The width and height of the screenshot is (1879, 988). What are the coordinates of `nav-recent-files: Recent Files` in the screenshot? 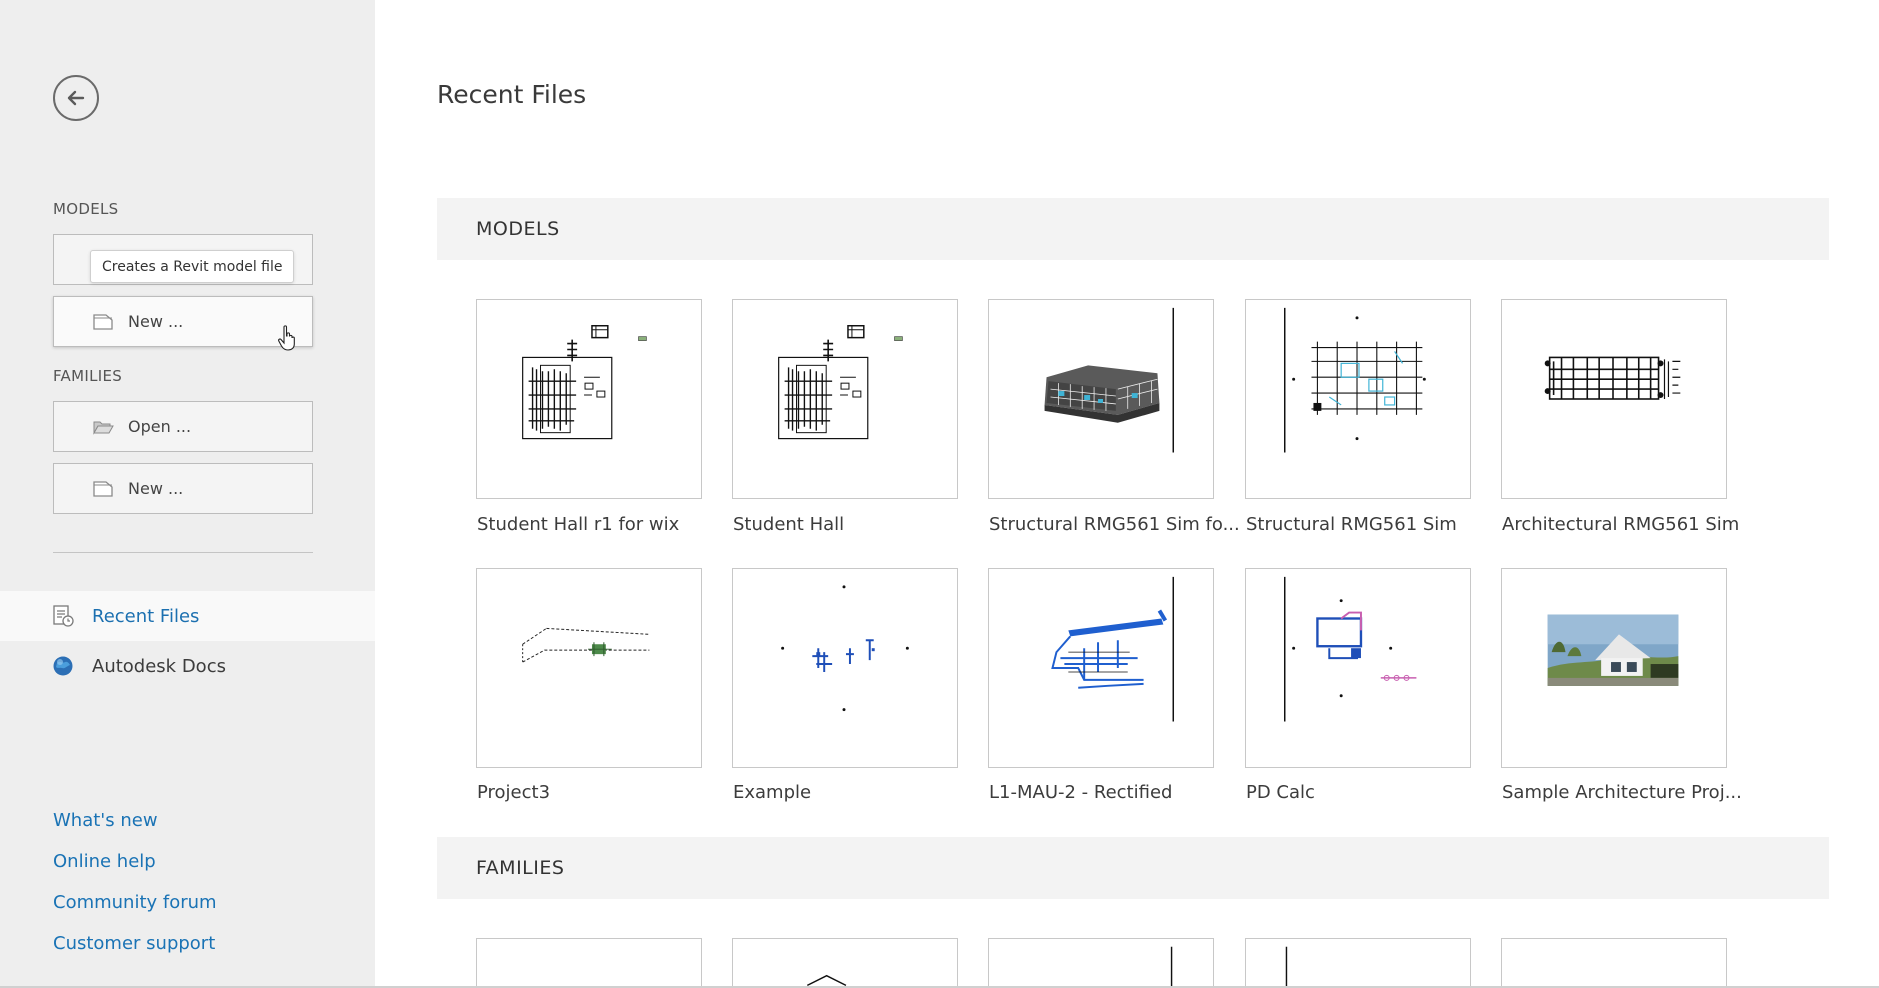 It's located at (187, 616).